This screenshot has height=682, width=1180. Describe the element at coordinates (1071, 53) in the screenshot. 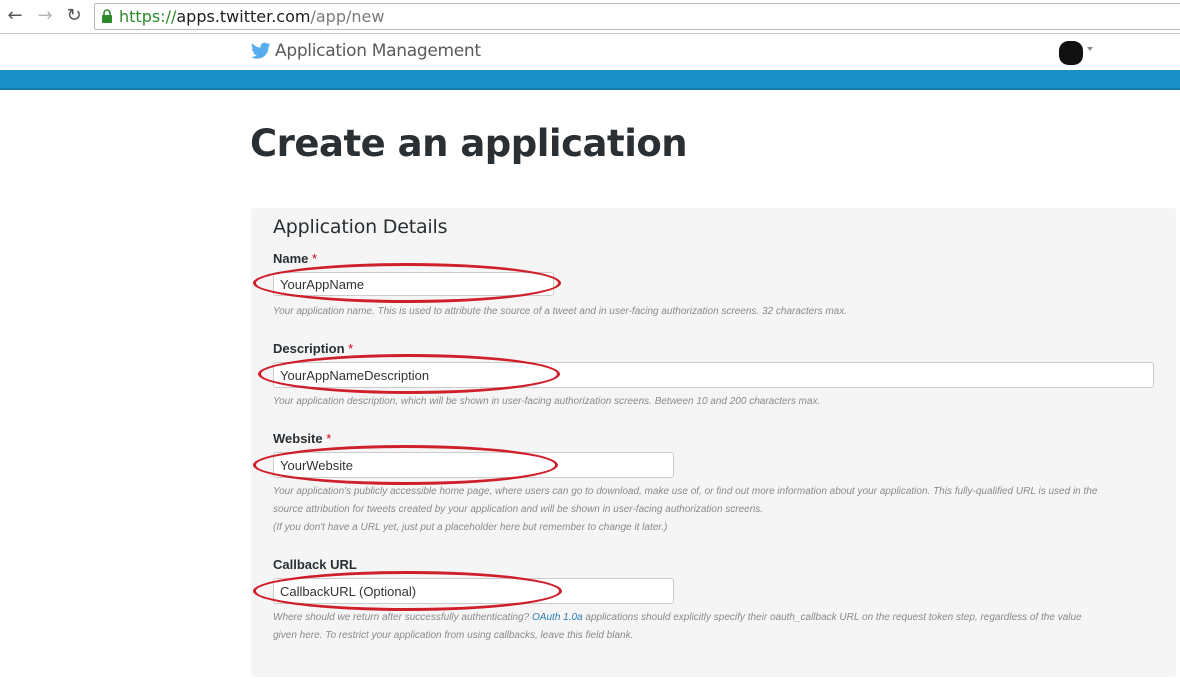

I see `avatar` at that location.